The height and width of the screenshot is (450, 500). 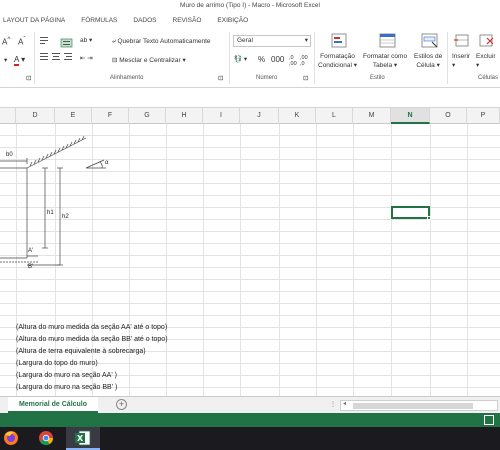 I want to click on column-header-g: G, so click(x=147, y=116).